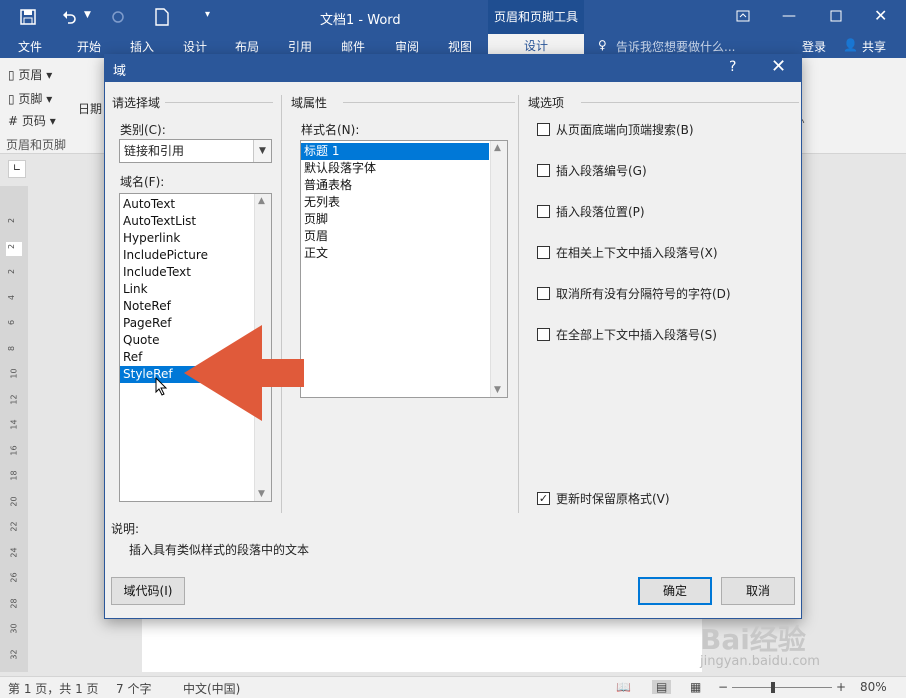  What do you see at coordinates (142, 46) in the screenshot?
I see `tab-insert: 插入` at bounding box center [142, 46].